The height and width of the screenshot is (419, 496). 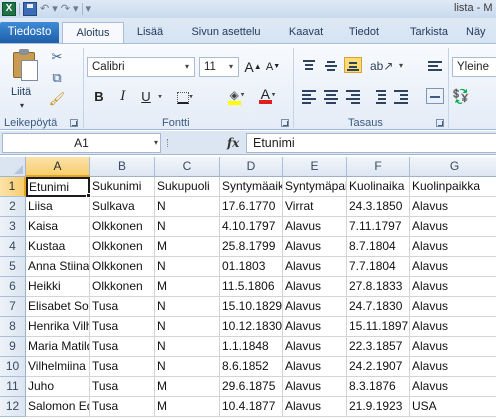 What do you see at coordinates (57, 78) in the screenshot?
I see `copy-icon: ⧉` at bounding box center [57, 78].